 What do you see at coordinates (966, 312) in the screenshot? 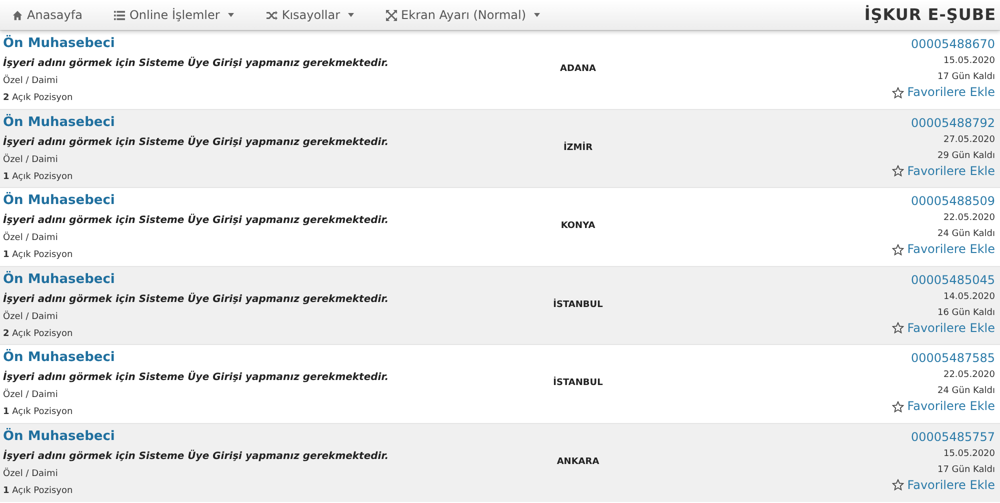
I see `days-remaining: 16 Gün Kaldı` at bounding box center [966, 312].